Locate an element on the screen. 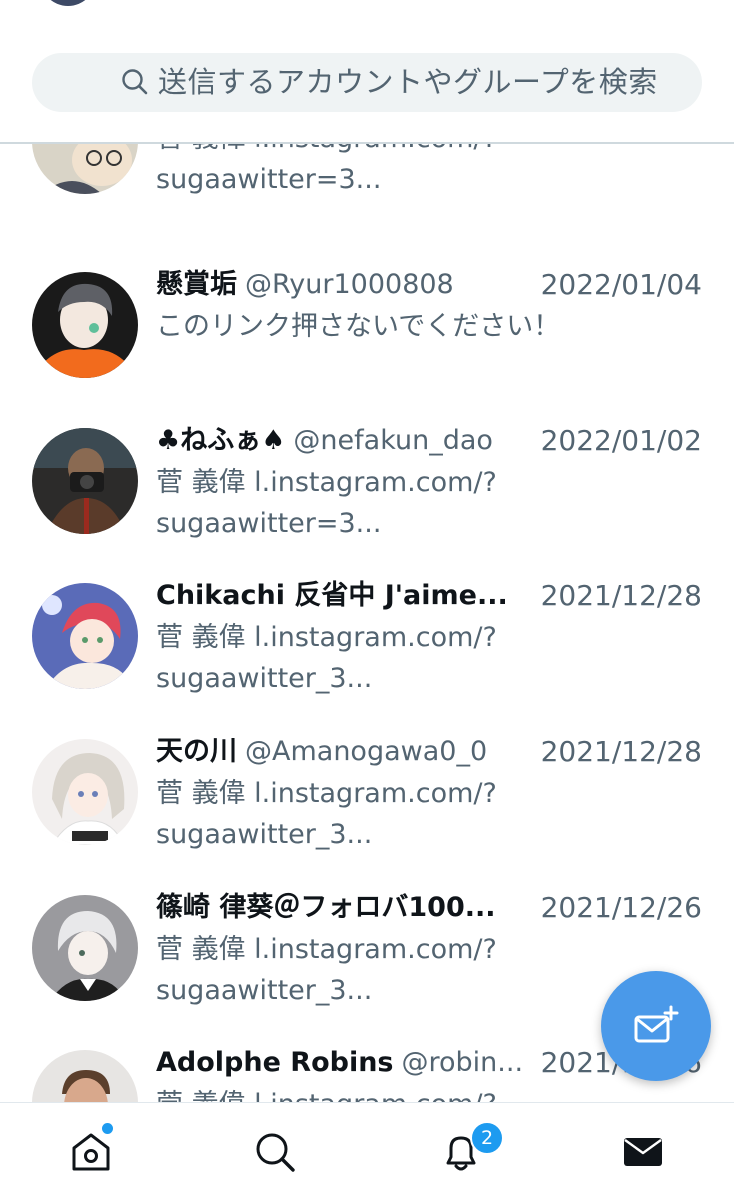 This screenshot has height=1201, width=734. tab-explore is located at coordinates (275, 1152).